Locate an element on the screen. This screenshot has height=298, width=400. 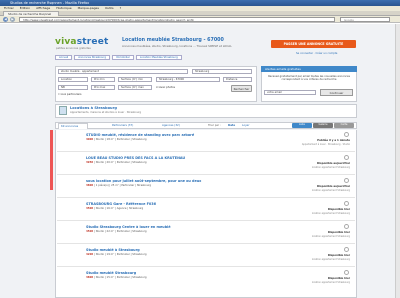
location-banner-title: Locations à Strasbourg is located at coordinates (93, 108).